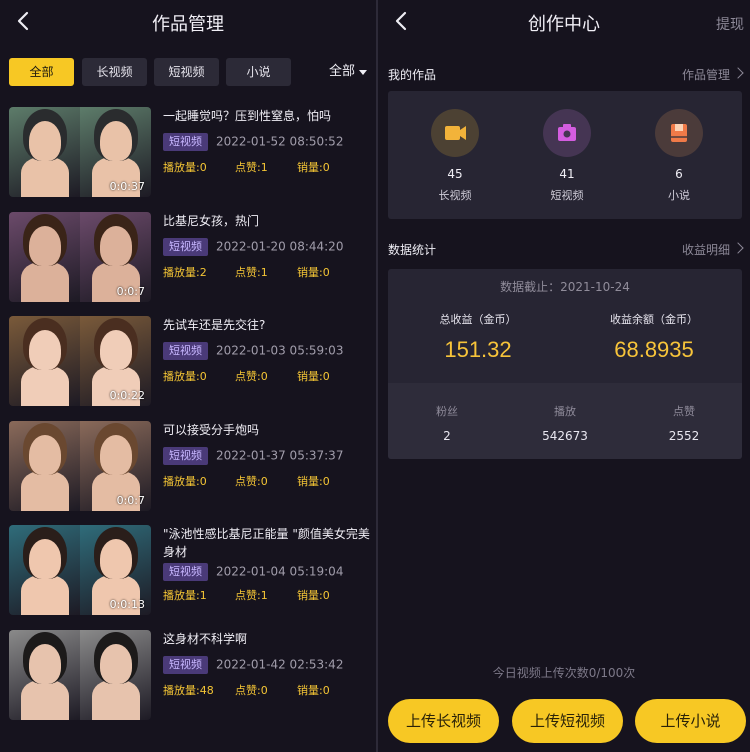  I want to click on work-date: 2022-01-52 08:50:52, so click(280, 141).